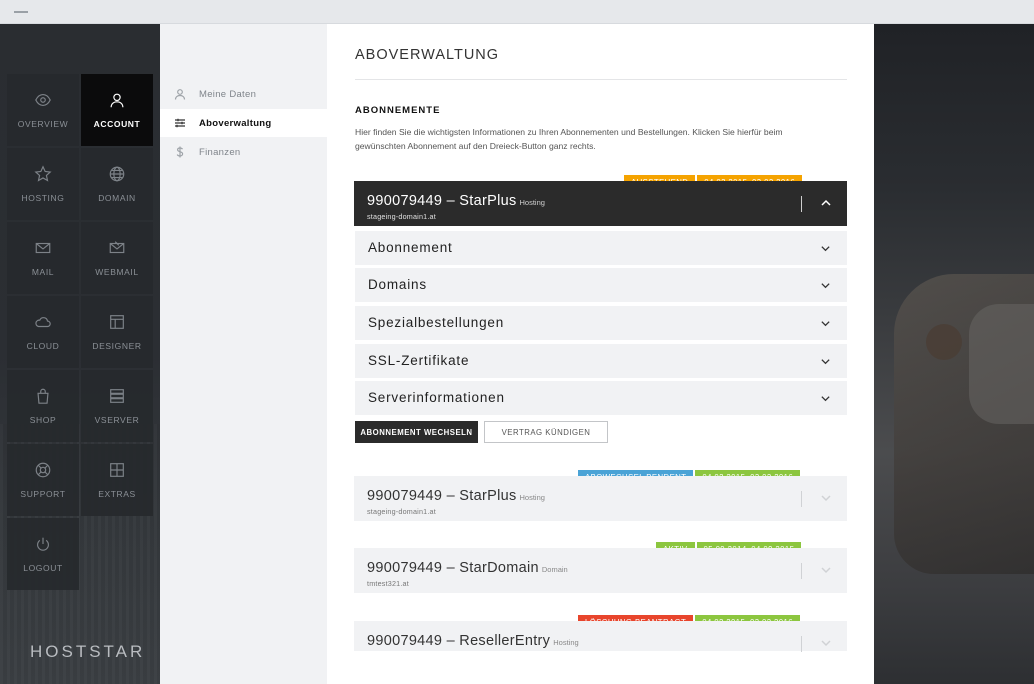  Describe the element at coordinates (826, 203) in the screenshot. I see `chevron-up-icon` at that location.